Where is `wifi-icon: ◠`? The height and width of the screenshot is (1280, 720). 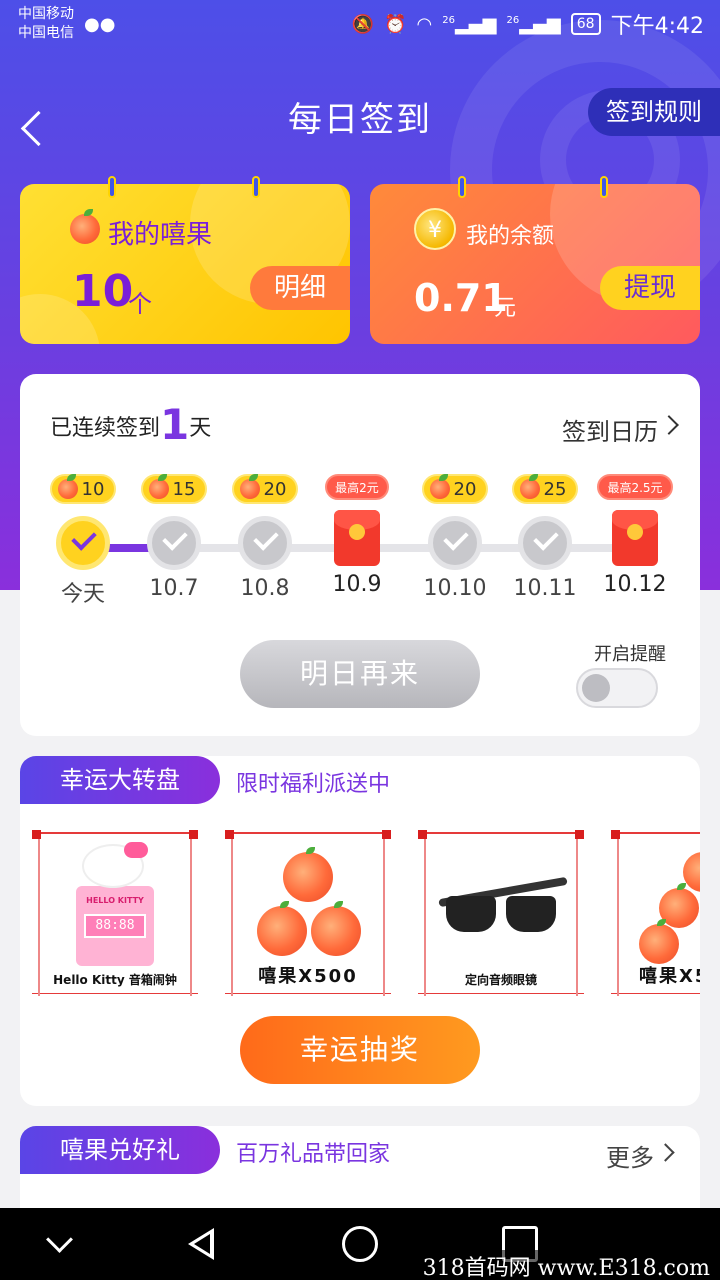 wifi-icon: ◠ is located at coordinates (424, 24).